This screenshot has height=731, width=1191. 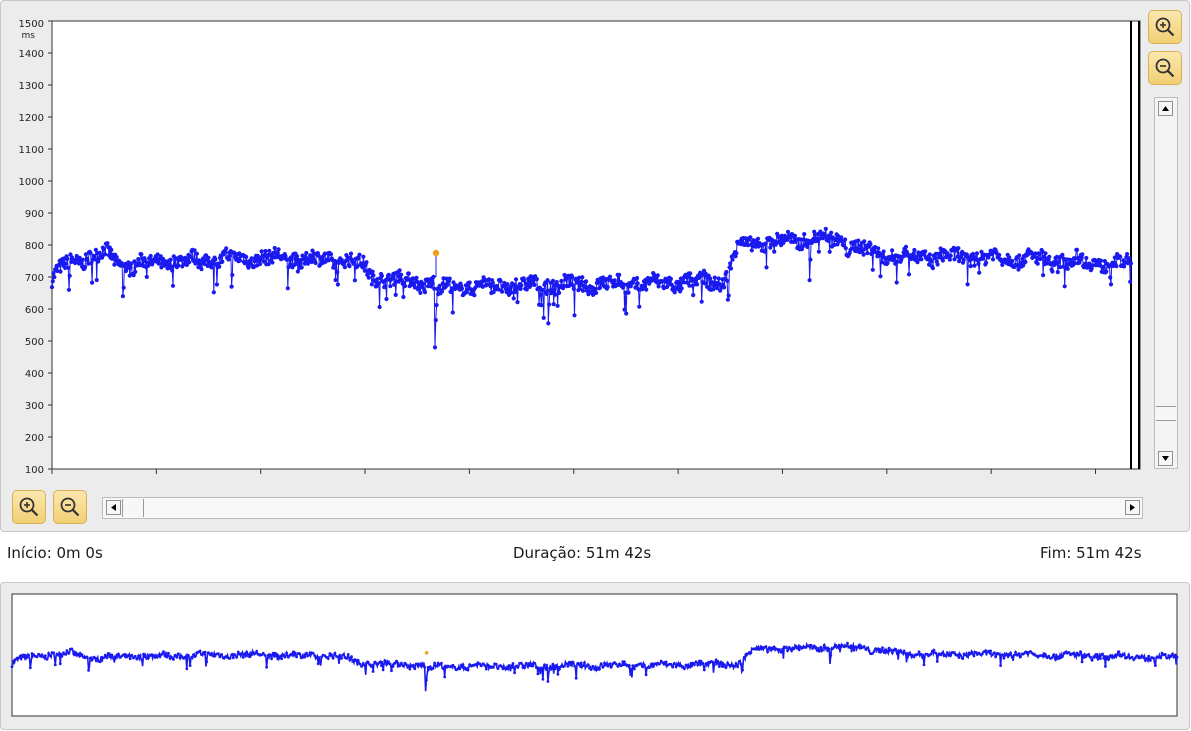 I want to click on overview-highlight-point, so click(x=426, y=653).